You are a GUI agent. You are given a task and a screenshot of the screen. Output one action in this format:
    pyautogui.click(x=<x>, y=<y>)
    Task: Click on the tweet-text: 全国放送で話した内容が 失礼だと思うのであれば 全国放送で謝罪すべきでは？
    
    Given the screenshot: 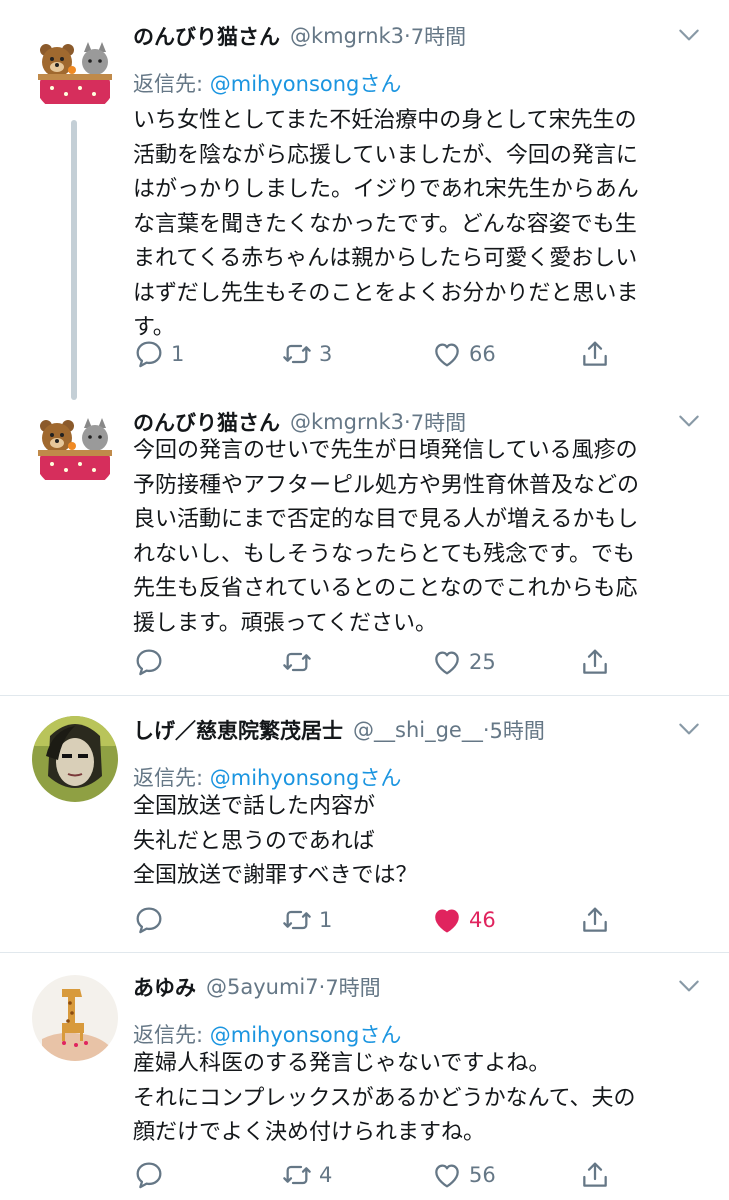 What is the action you would take?
    pyautogui.click(x=423, y=842)
    